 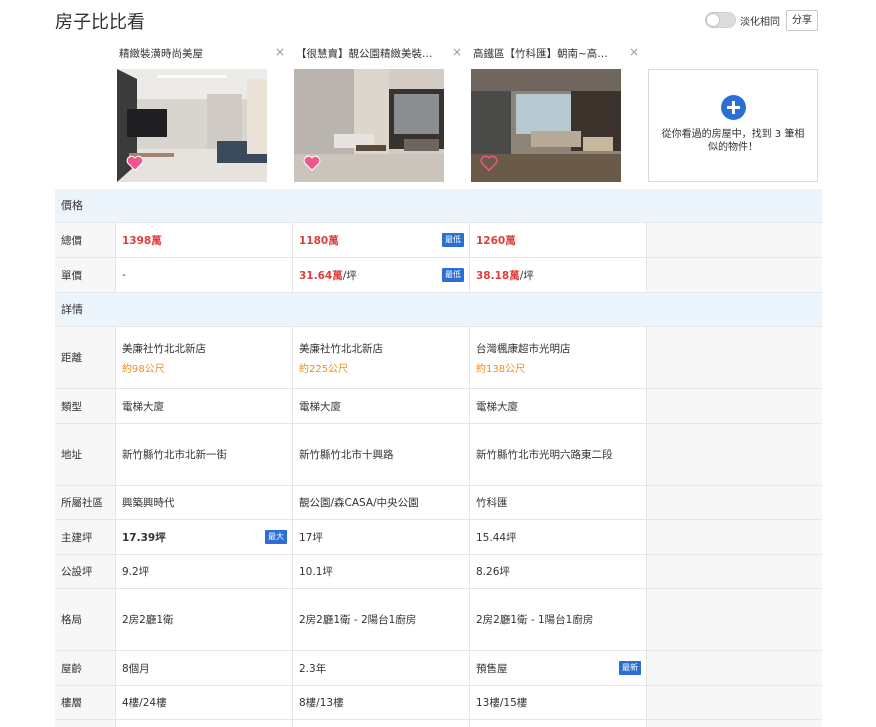 What do you see at coordinates (380, 571) in the screenshot?
I see `table-cell: 10.1坪` at bounding box center [380, 571].